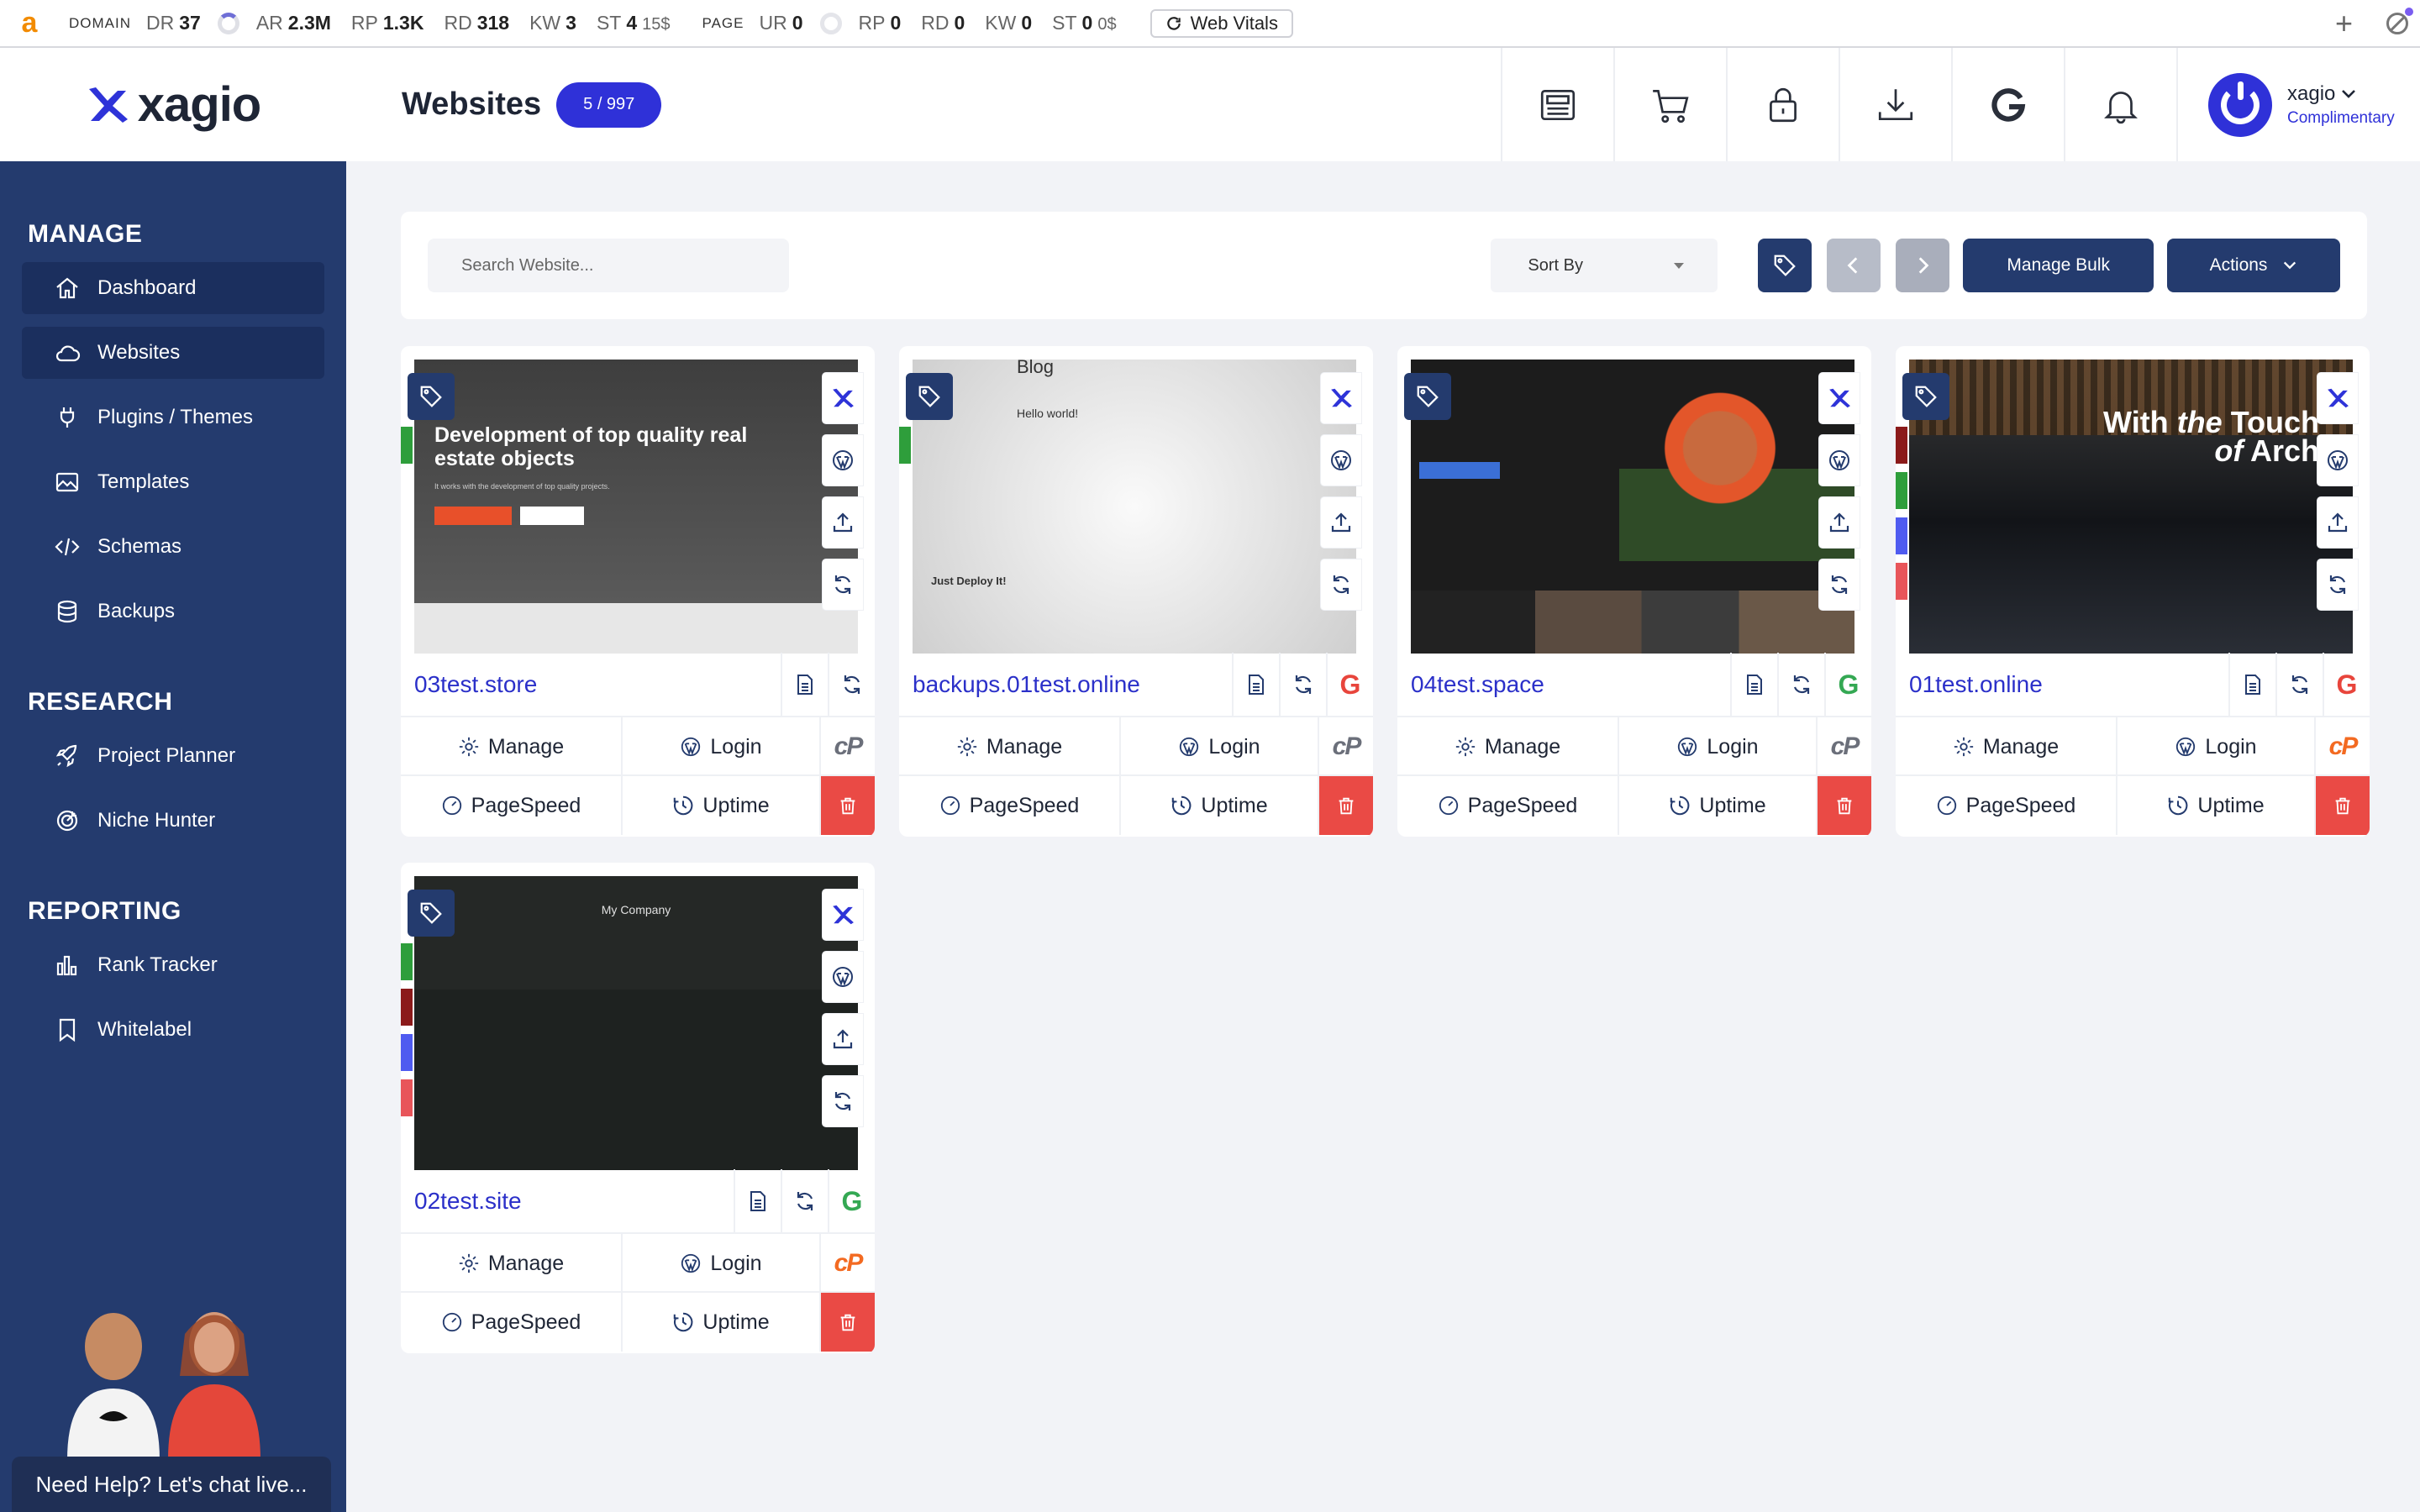 This screenshot has height=1512, width=2420. What do you see at coordinates (1783, 104) in the screenshot?
I see `lock-button` at bounding box center [1783, 104].